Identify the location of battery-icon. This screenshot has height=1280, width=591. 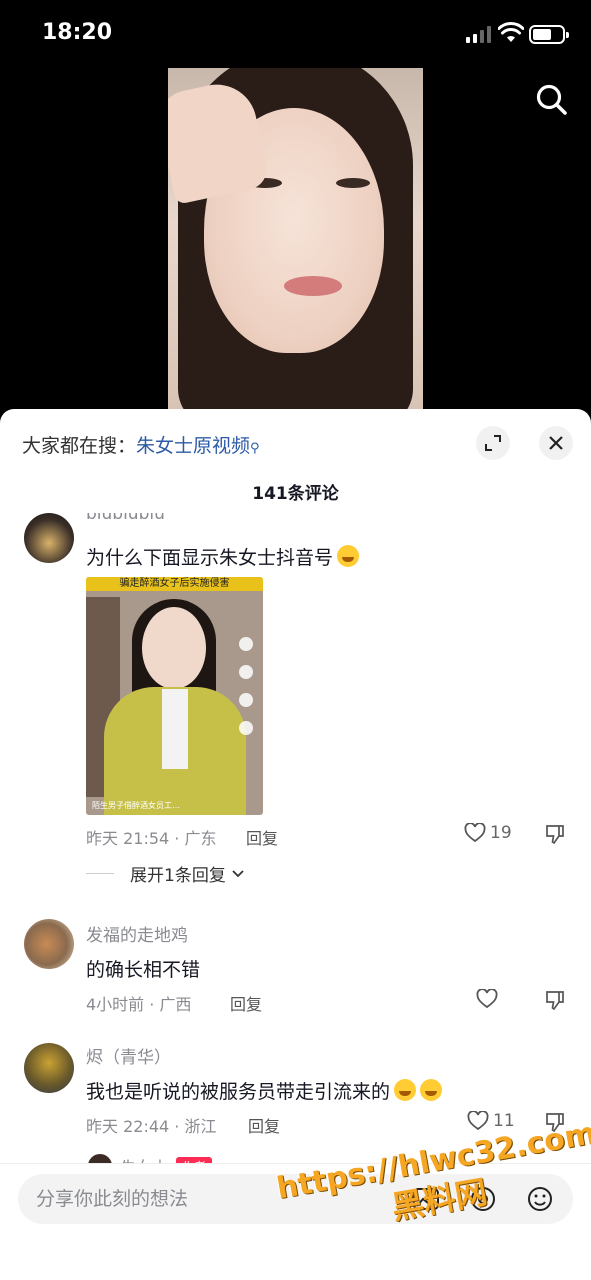
(549, 34).